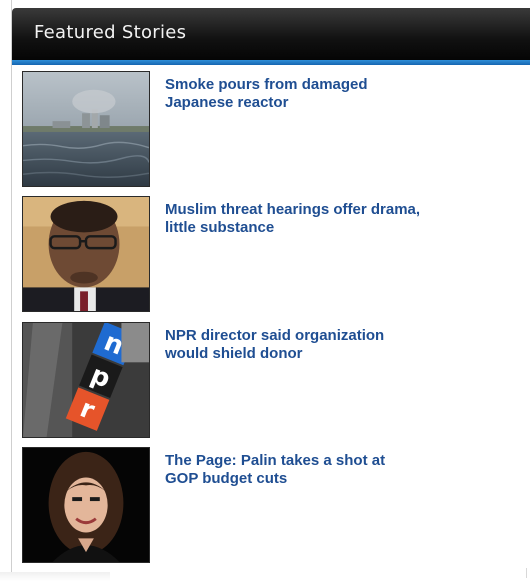 This screenshot has width=530, height=581. I want to click on reactor-photo-image, so click(86, 129).